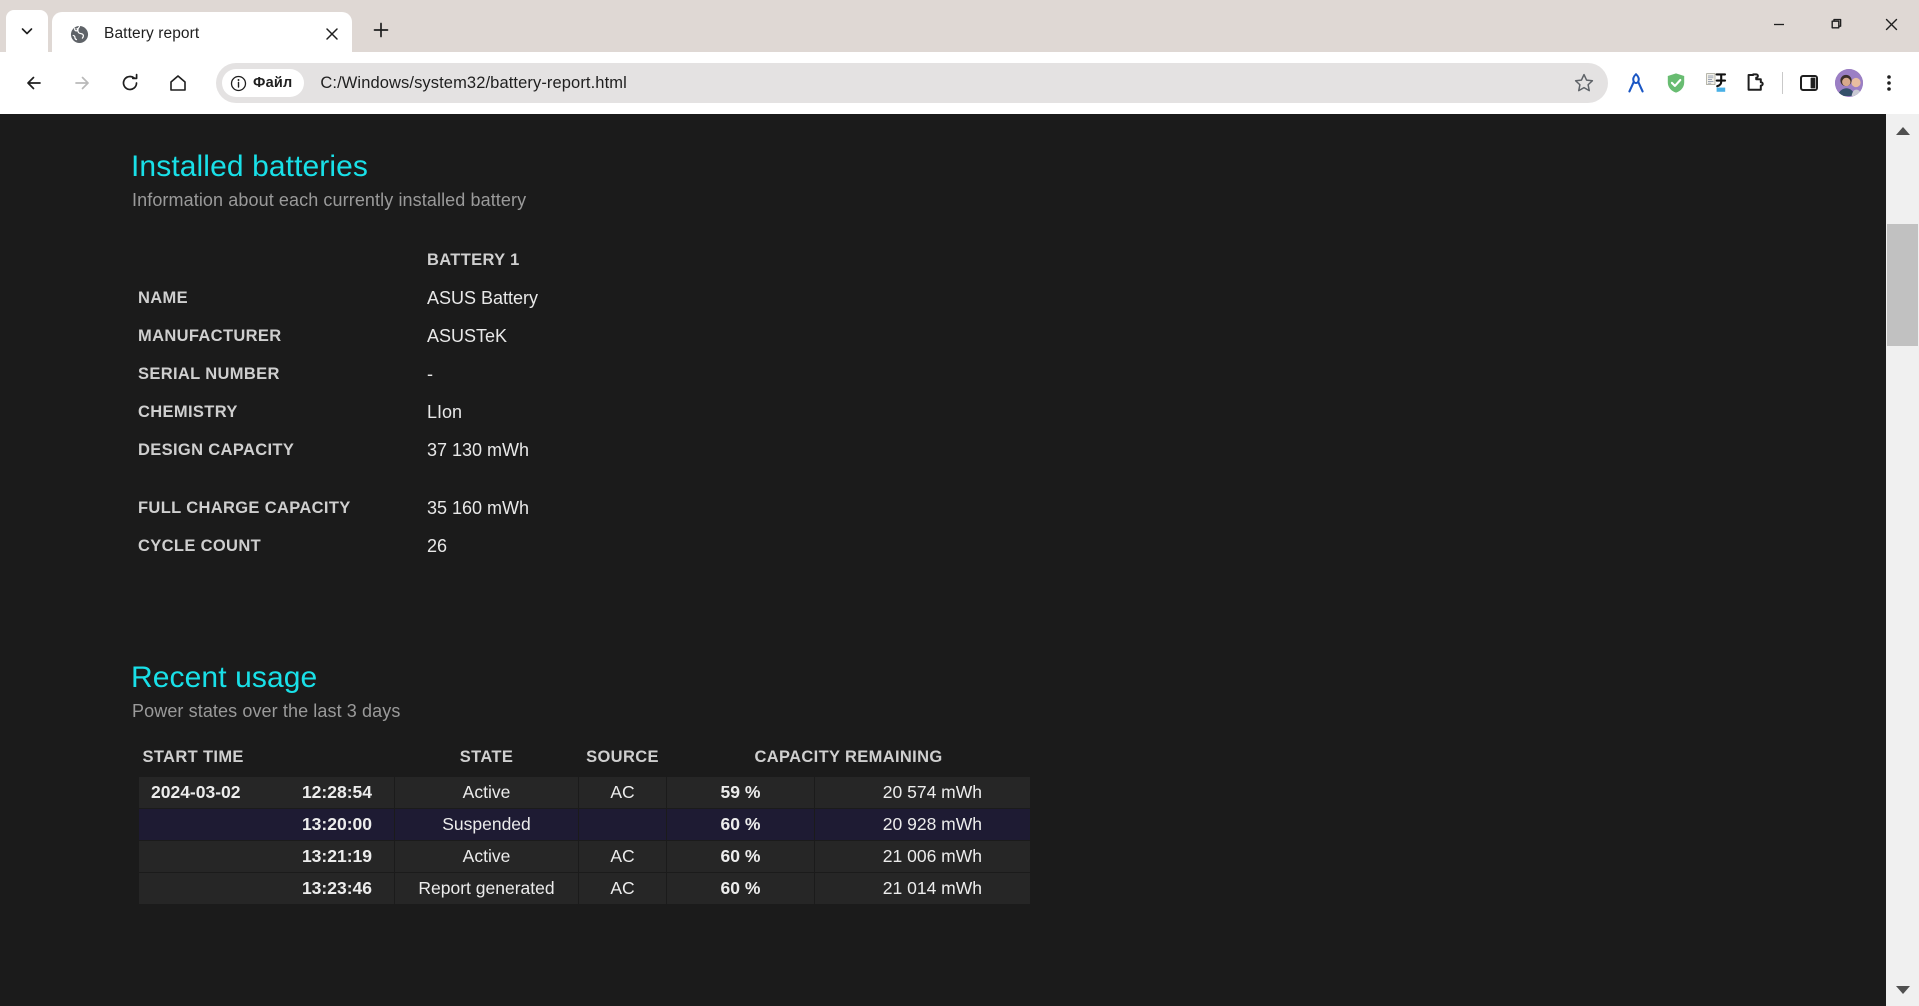  What do you see at coordinates (1676, 83) in the screenshot?
I see `adguard-extension-icon` at bounding box center [1676, 83].